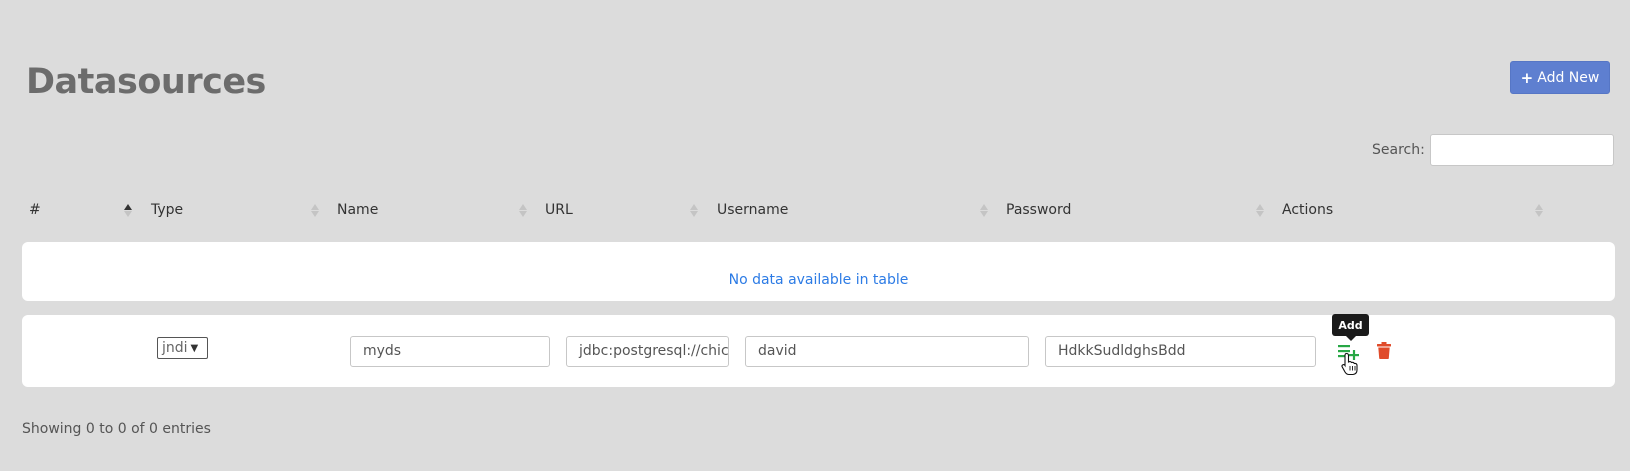 Image resolution: width=1630 pixels, height=471 pixels. I want to click on column-header-username: Username, so click(752, 210).